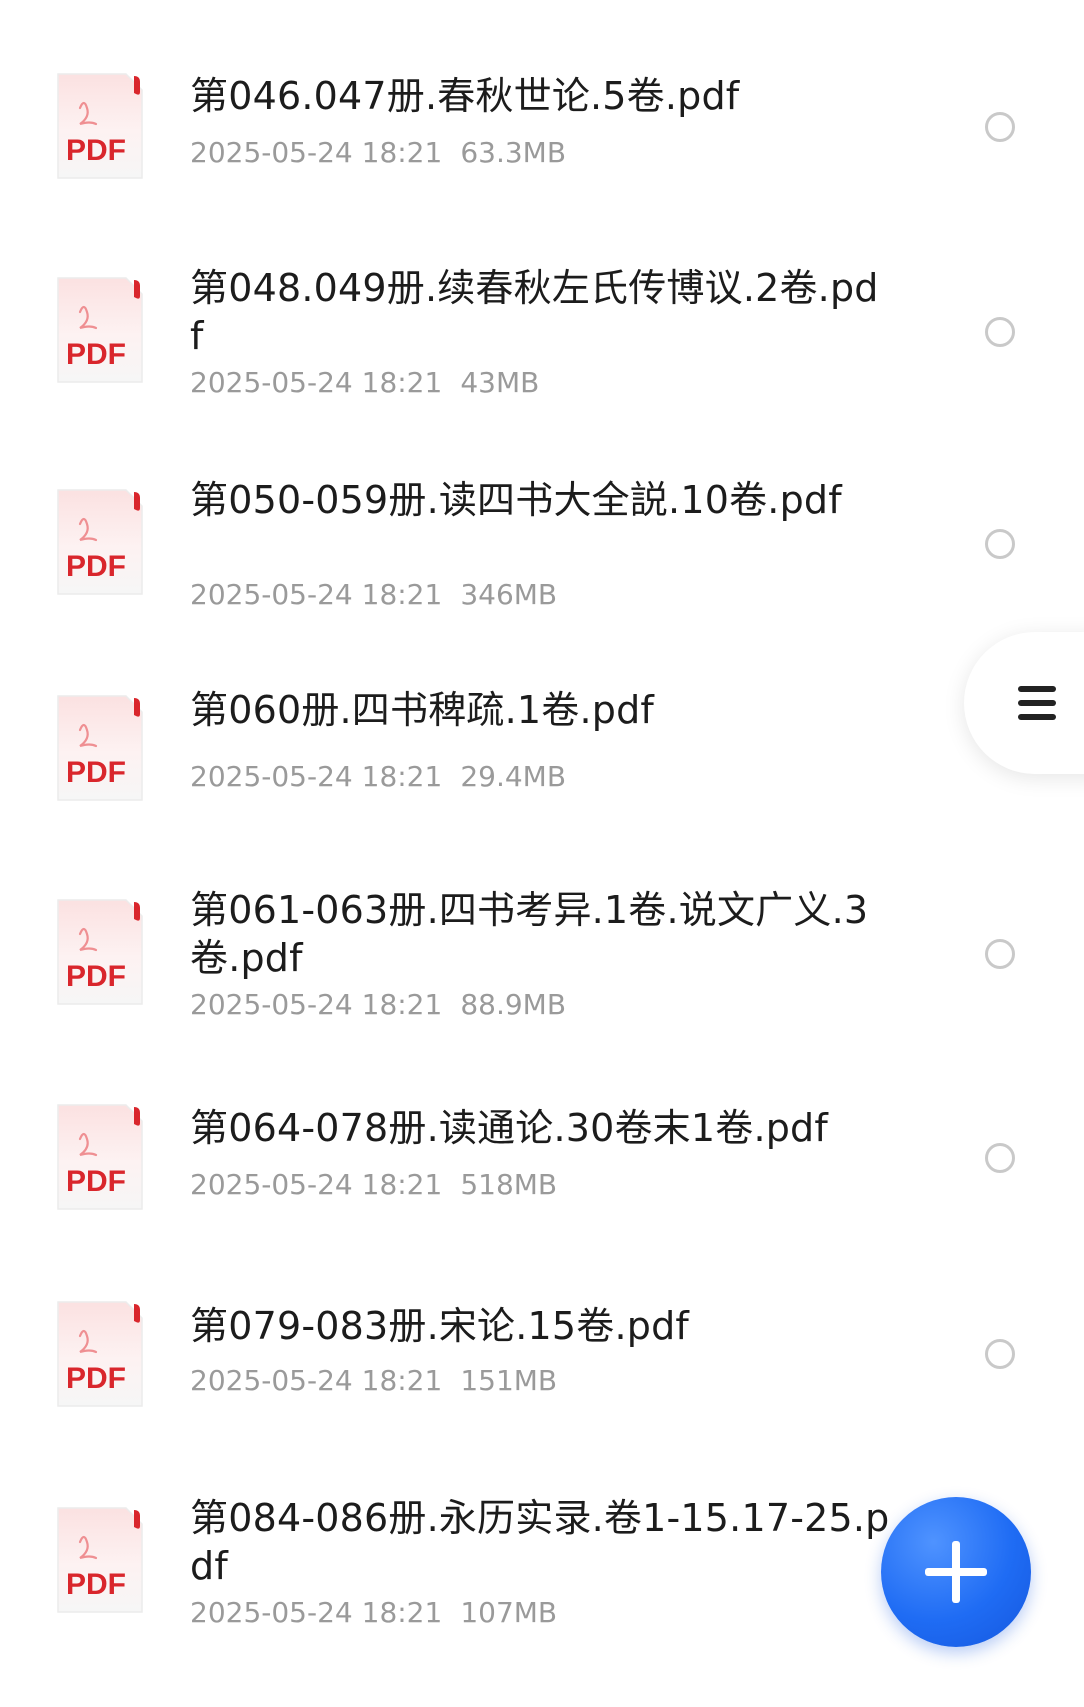 This screenshot has width=1084, height=1707. I want to click on file-name: 第084-086册.永历实录.卷1-15.17-25.pdf, so click(540, 1542).